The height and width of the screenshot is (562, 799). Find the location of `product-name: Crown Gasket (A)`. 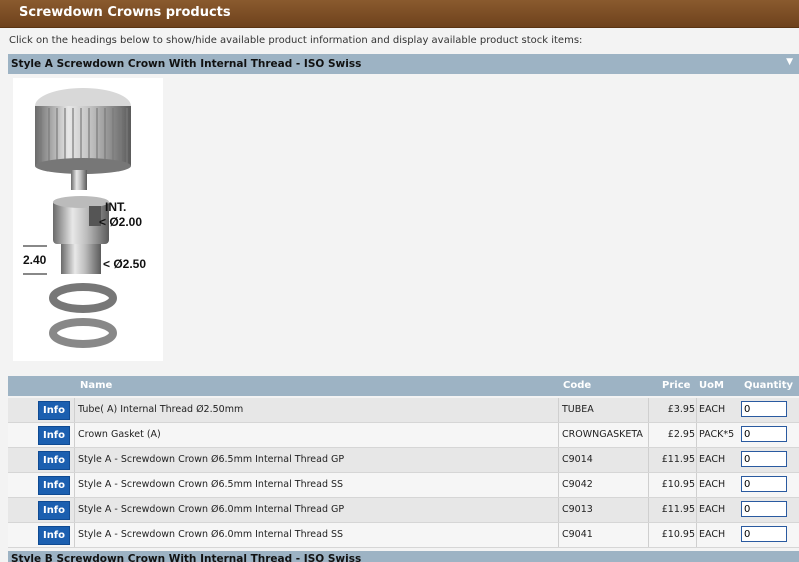

product-name: Crown Gasket (A) is located at coordinates (318, 435).